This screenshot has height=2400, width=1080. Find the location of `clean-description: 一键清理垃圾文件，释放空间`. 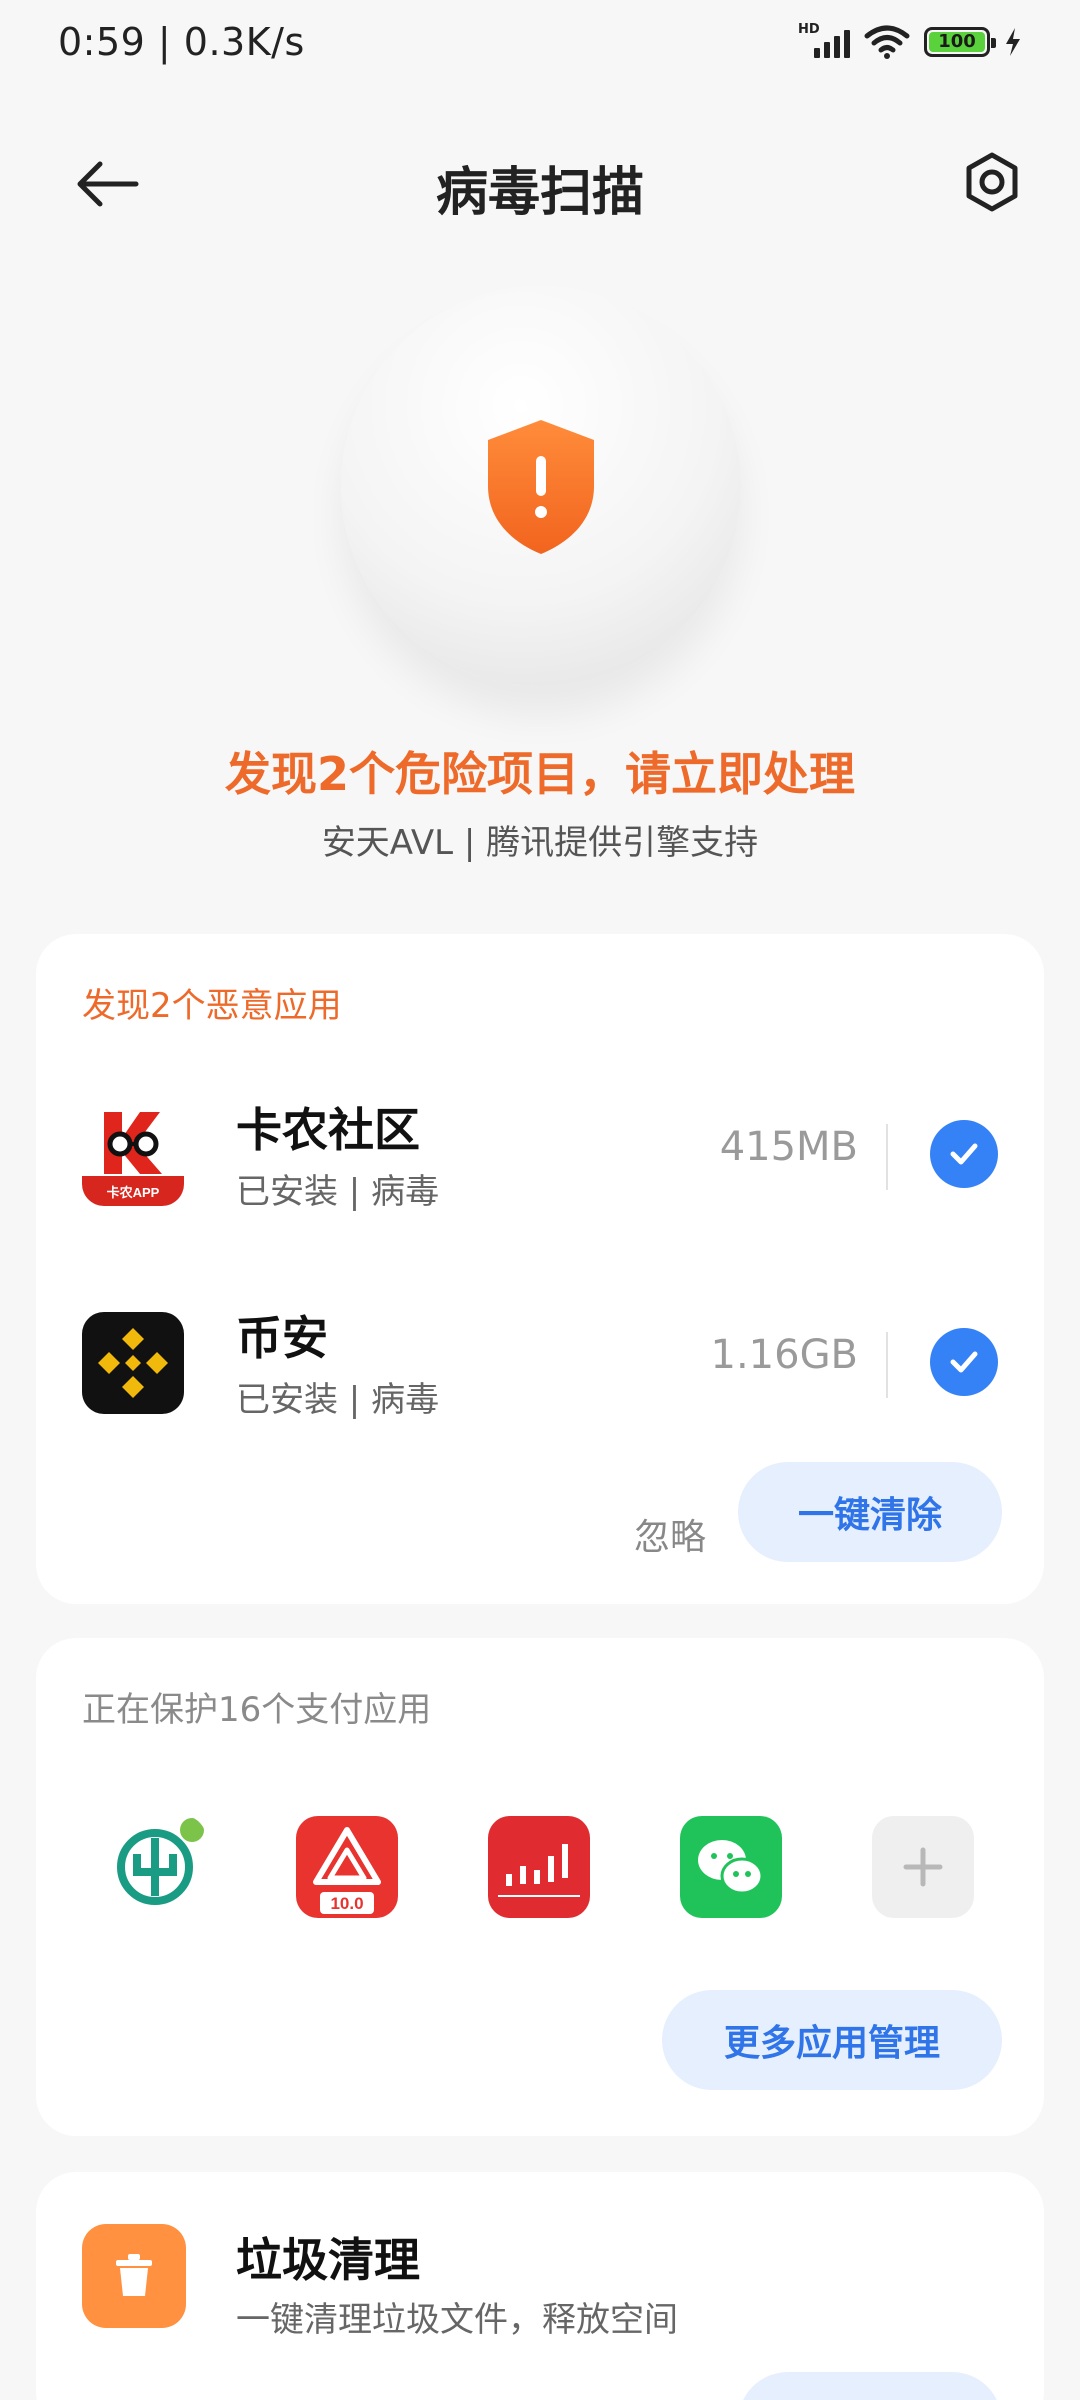

clean-description: 一键清理垃圾文件，释放空间 is located at coordinates (457, 2320).